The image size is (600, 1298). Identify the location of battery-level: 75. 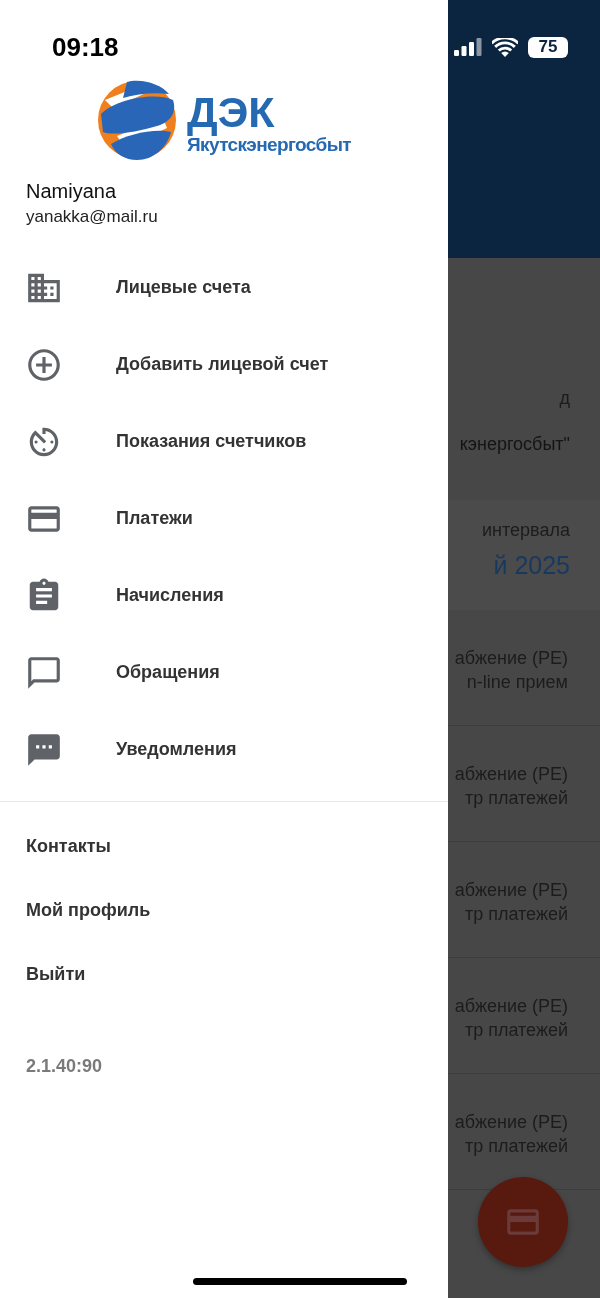
(548, 47).